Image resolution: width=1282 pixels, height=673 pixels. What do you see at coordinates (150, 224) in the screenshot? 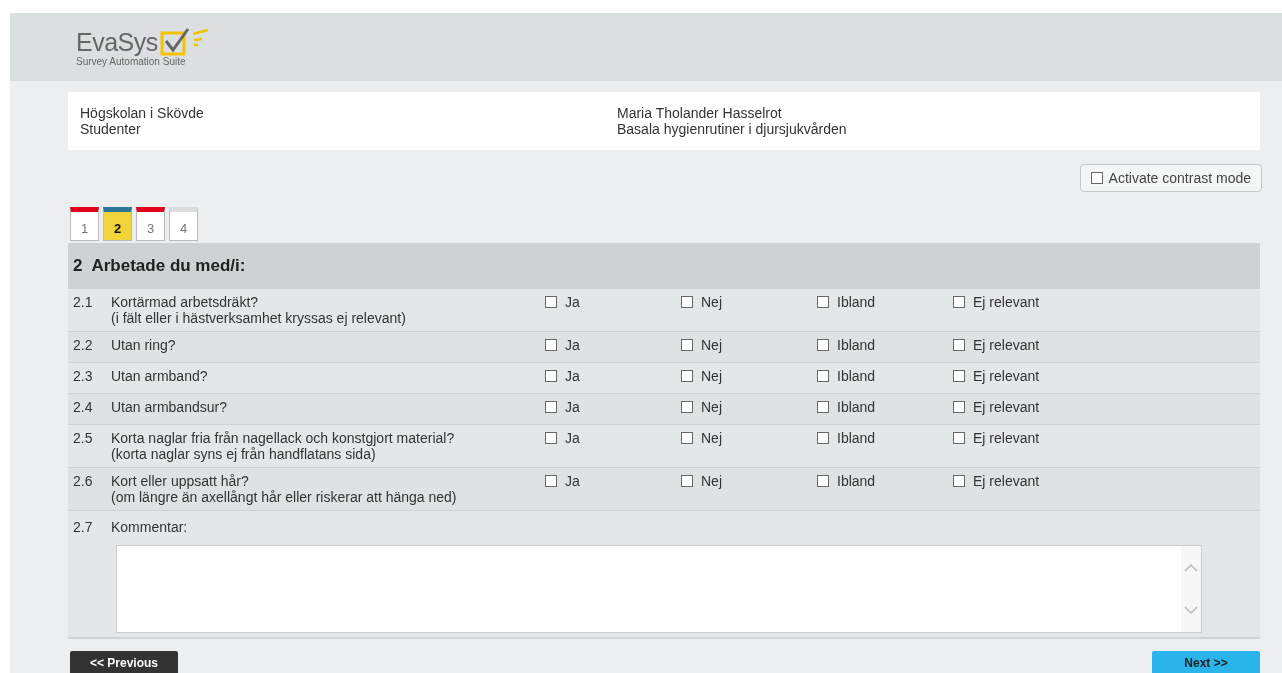
I see `page-tab: 3` at bounding box center [150, 224].